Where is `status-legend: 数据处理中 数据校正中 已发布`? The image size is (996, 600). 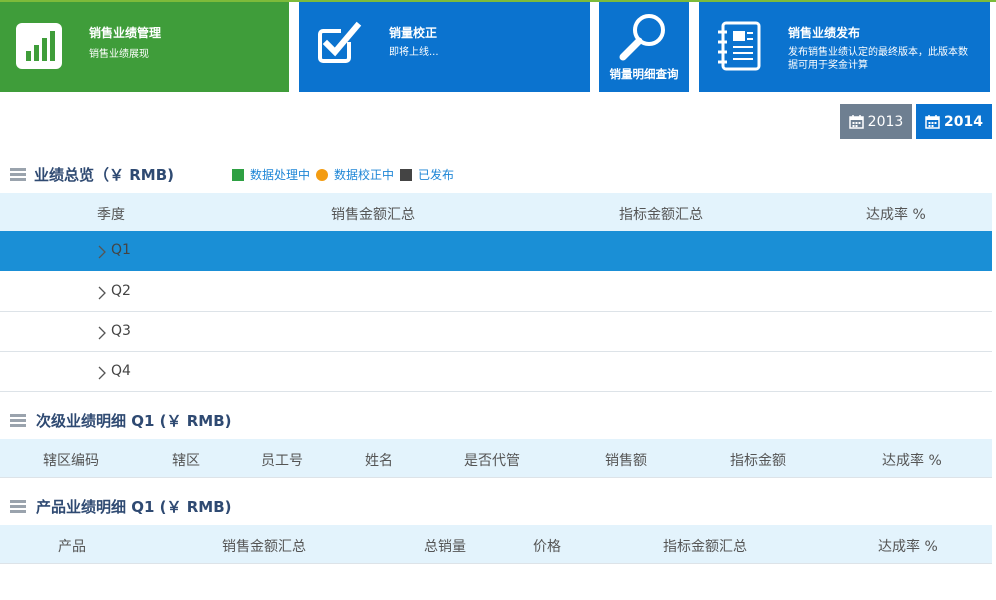
status-legend: 数据处理中 数据校正中 已发布 is located at coordinates (346, 174).